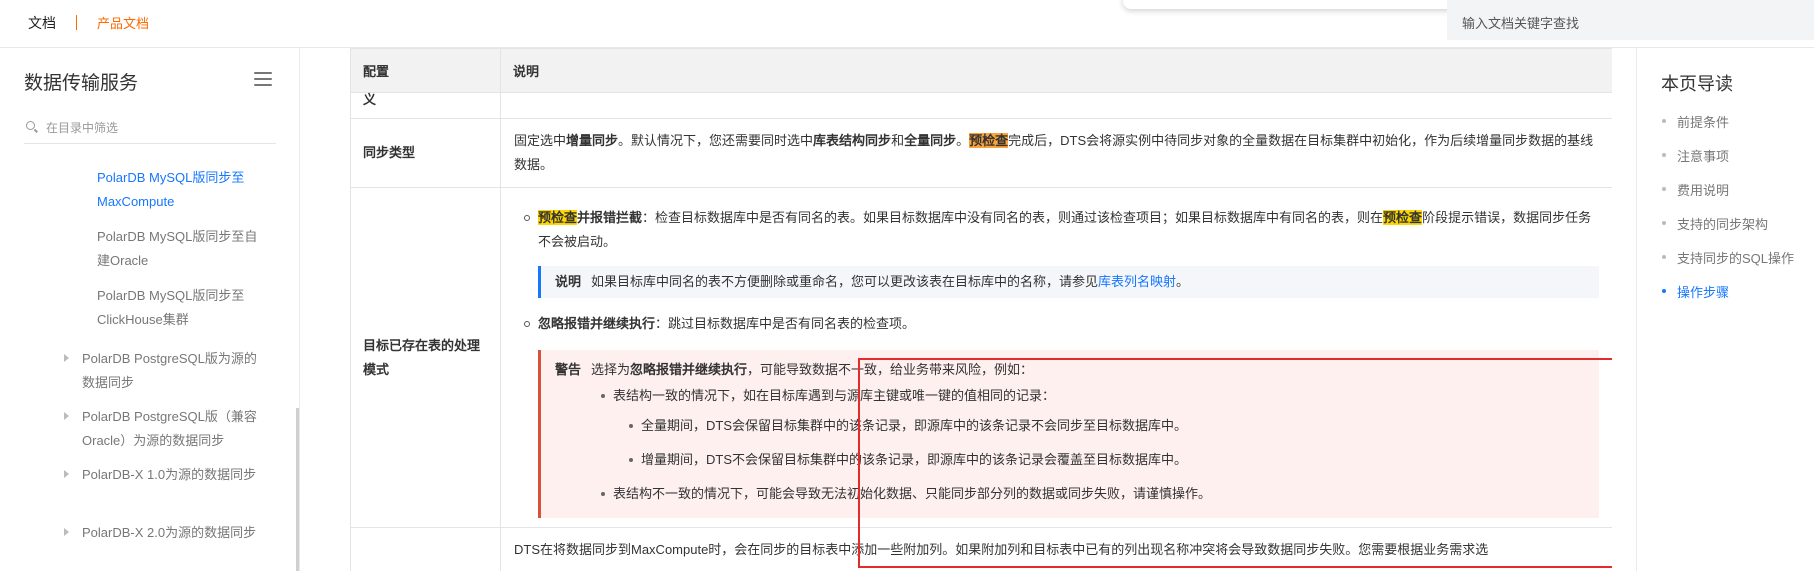  Describe the element at coordinates (30, 125) in the screenshot. I see `search-icon` at that location.